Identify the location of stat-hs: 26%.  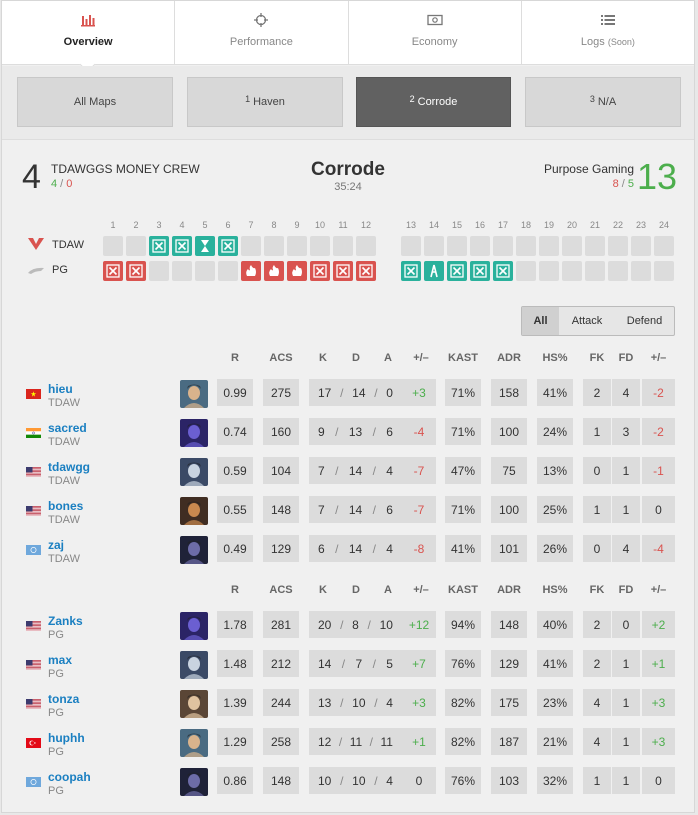
(555, 548).